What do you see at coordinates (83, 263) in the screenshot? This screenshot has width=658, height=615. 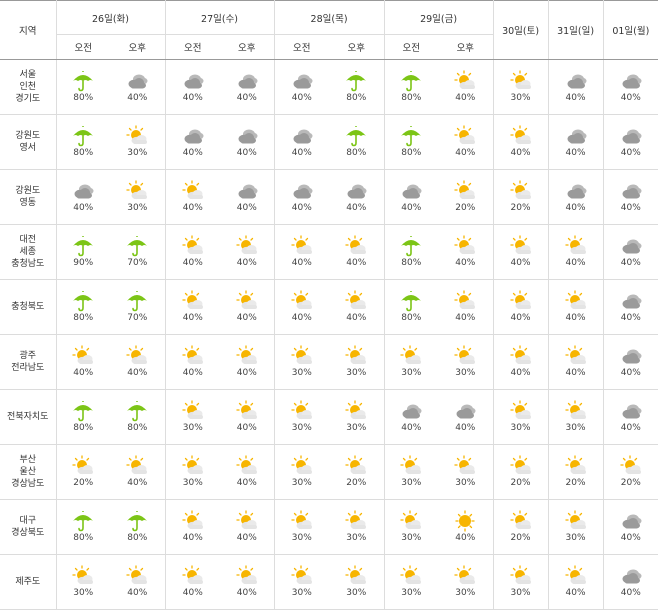 I see `precipitation-probability: 90%` at bounding box center [83, 263].